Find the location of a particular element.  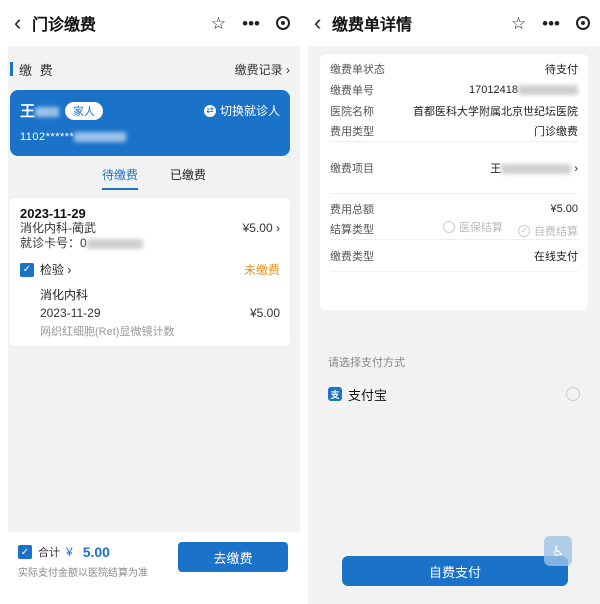

fee-type-label: 费用类型 is located at coordinates (352, 132).